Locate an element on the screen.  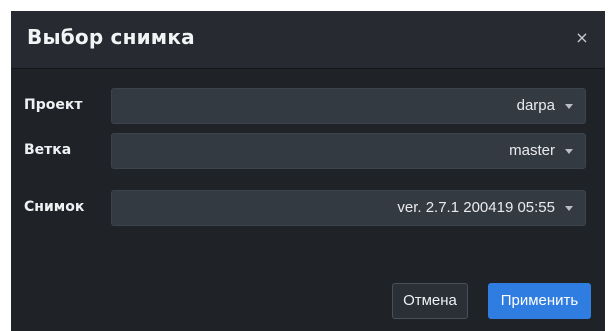
branch-select: master is located at coordinates (348, 151).